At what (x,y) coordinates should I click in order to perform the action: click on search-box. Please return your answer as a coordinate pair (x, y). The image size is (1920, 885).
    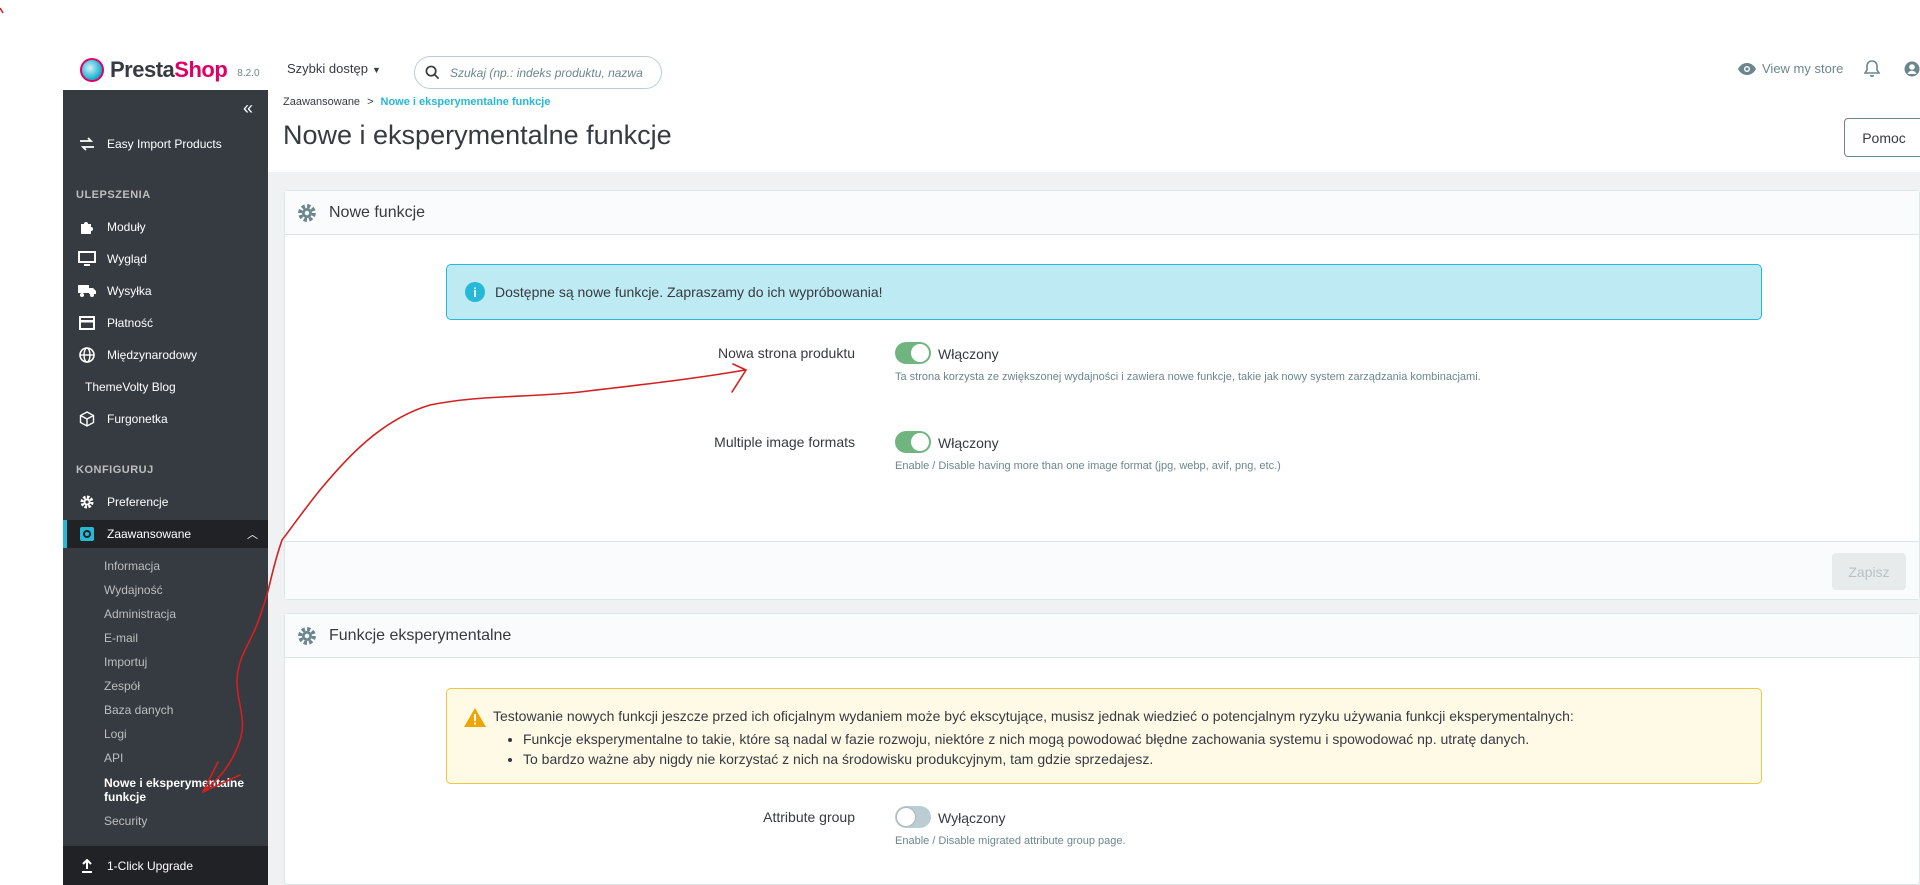
    Looking at the image, I should click on (538, 72).